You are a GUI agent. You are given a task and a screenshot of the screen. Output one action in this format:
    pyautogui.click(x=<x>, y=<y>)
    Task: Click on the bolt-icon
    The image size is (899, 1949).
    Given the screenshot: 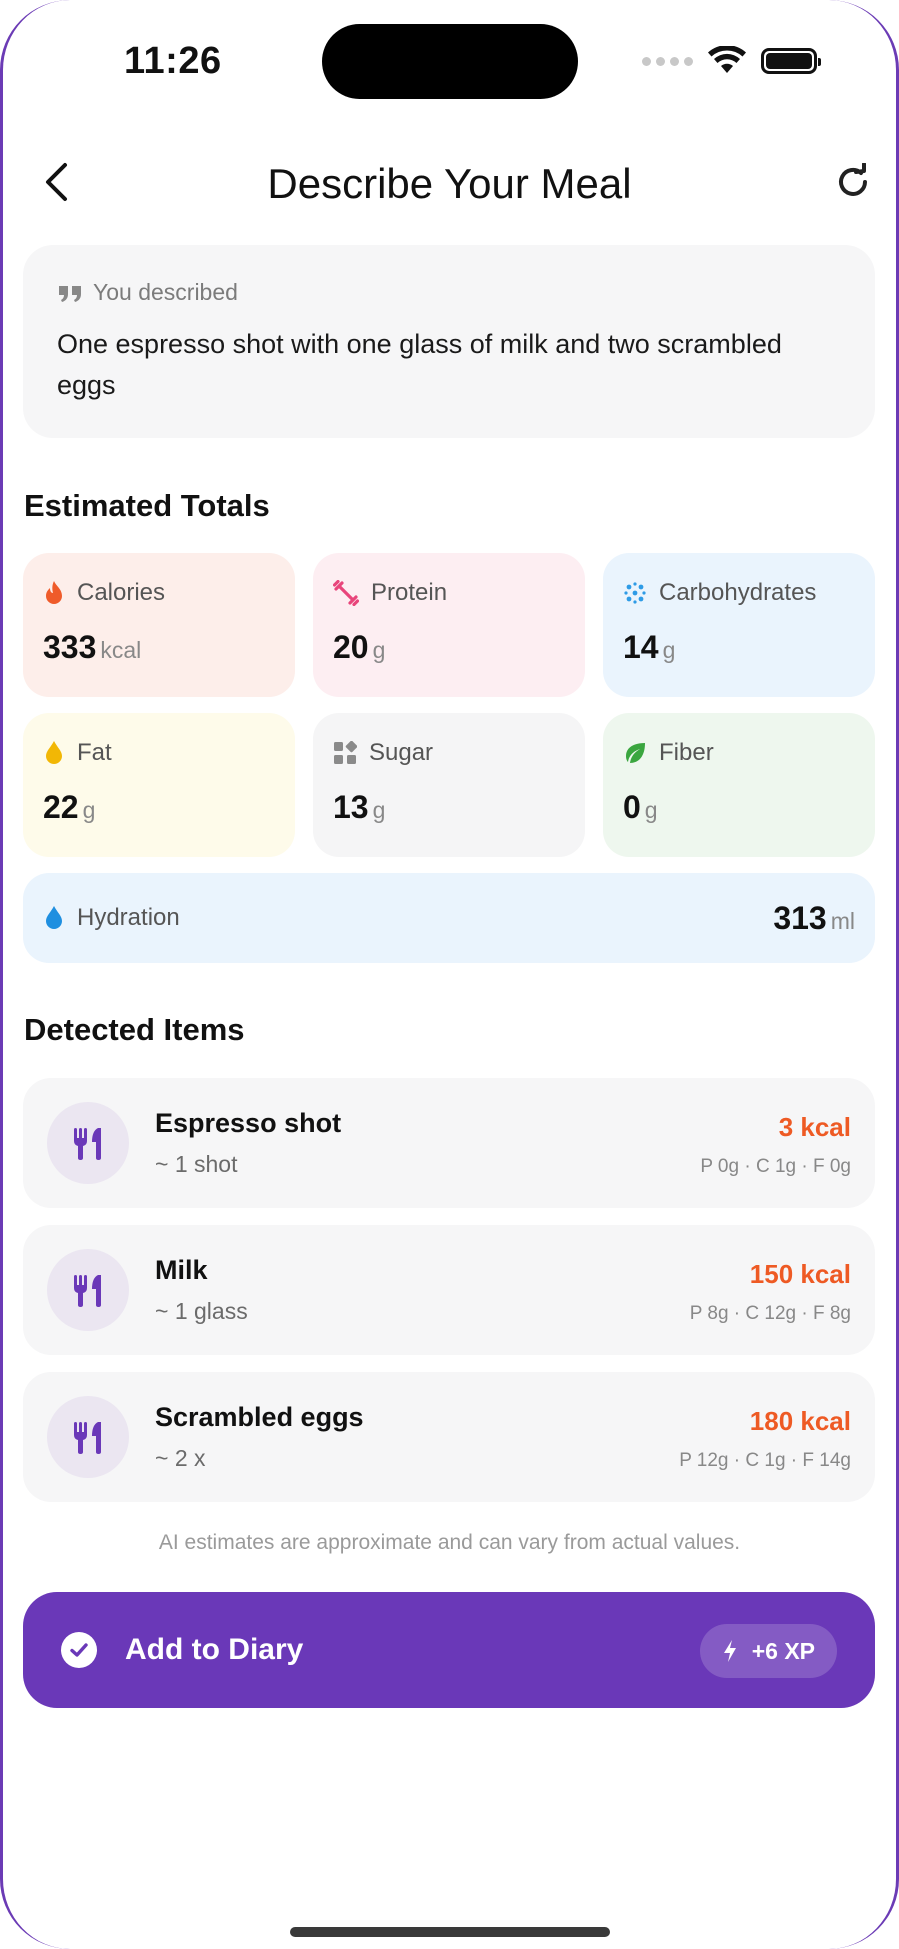 What is the action you would take?
    pyautogui.click(x=729, y=1651)
    